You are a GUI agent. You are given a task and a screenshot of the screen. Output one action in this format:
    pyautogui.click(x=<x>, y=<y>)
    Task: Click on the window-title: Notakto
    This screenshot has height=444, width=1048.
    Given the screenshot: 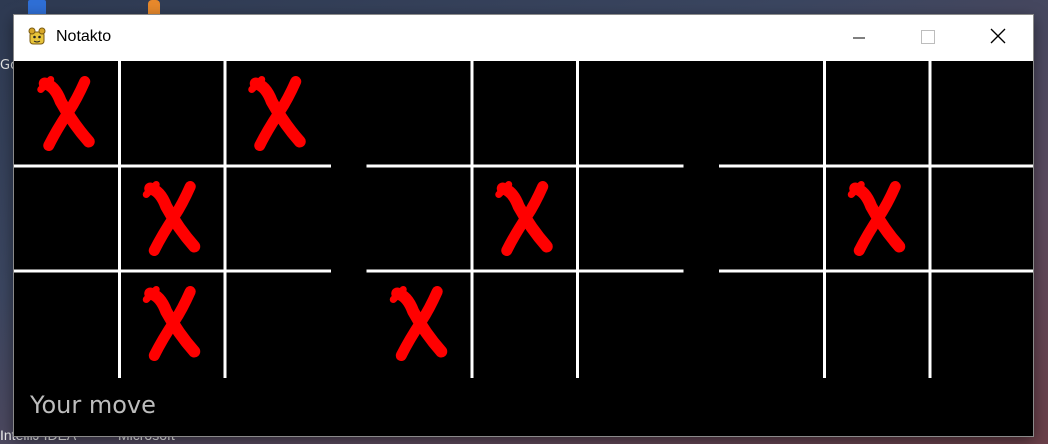 What is the action you would take?
    pyautogui.click(x=84, y=36)
    